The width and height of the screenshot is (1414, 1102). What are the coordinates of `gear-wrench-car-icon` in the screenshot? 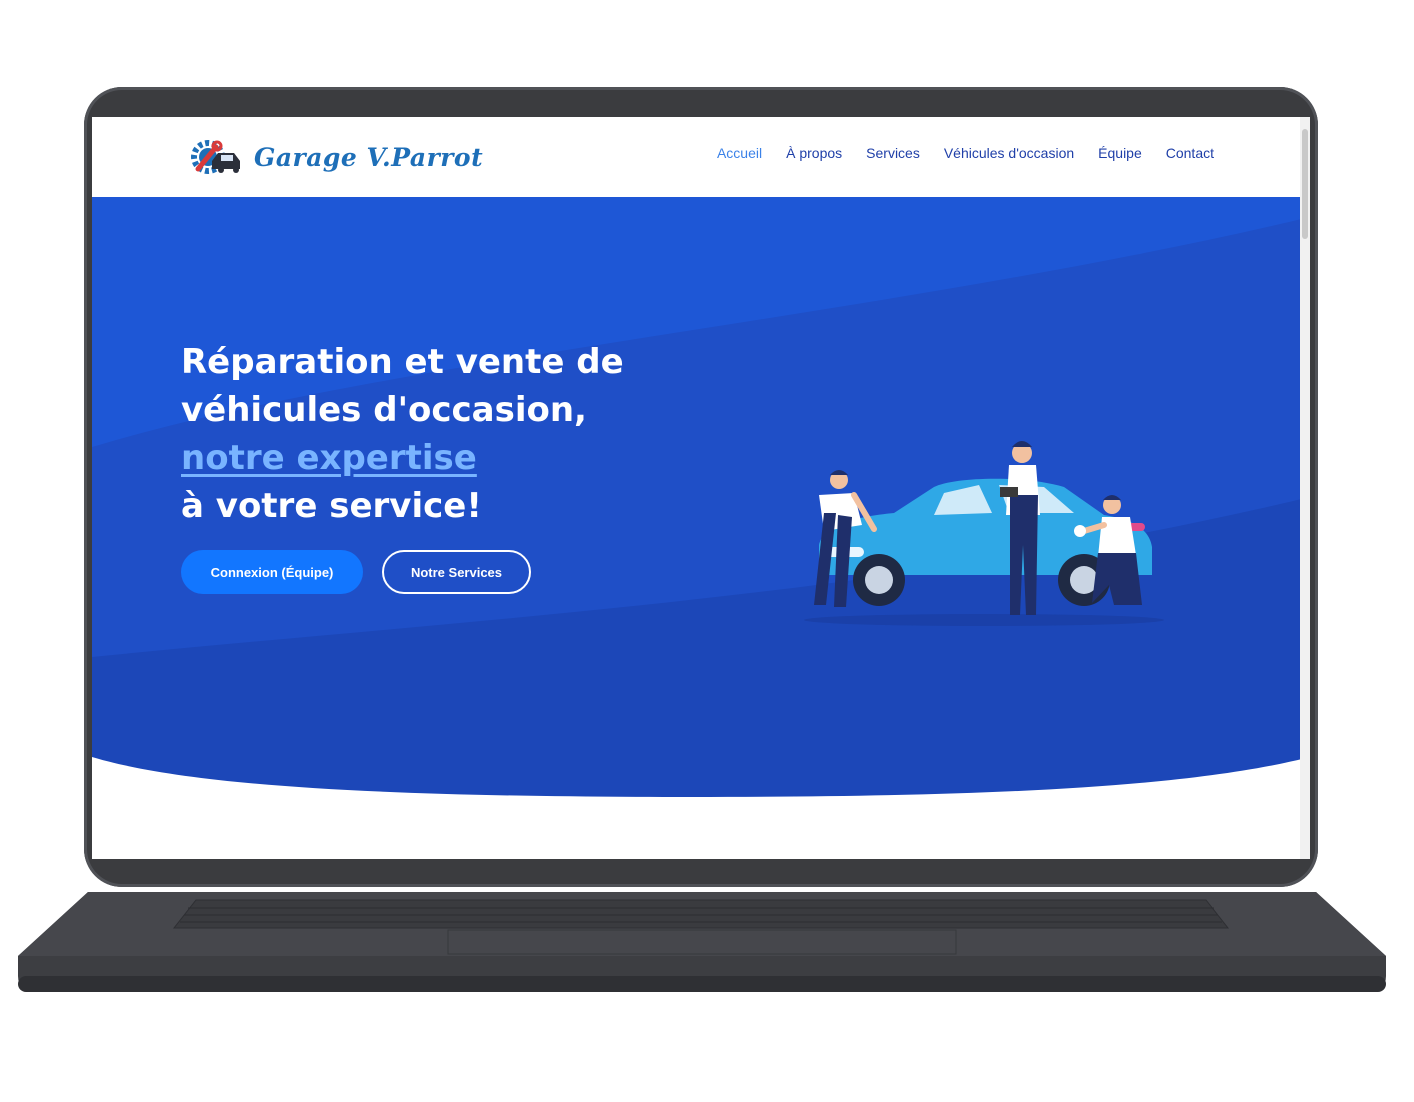 It's located at (215, 157).